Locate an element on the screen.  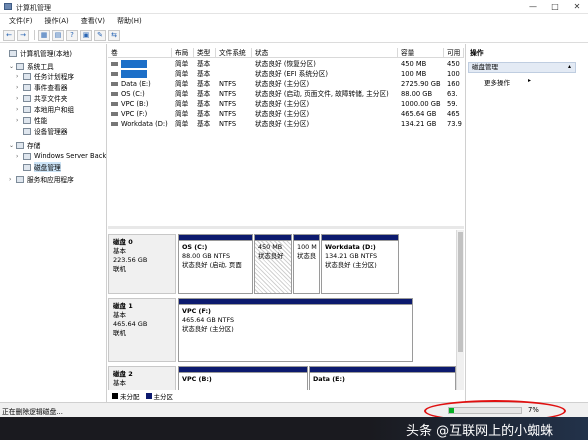
column-header-layout: 布局 is located at coordinates (183, 53).